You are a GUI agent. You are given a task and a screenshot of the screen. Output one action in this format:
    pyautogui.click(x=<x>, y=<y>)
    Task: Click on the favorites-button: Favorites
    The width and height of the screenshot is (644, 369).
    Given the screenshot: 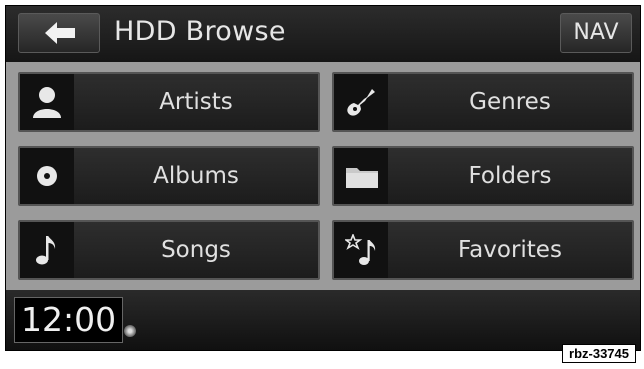 What is the action you would take?
    pyautogui.click(x=483, y=250)
    